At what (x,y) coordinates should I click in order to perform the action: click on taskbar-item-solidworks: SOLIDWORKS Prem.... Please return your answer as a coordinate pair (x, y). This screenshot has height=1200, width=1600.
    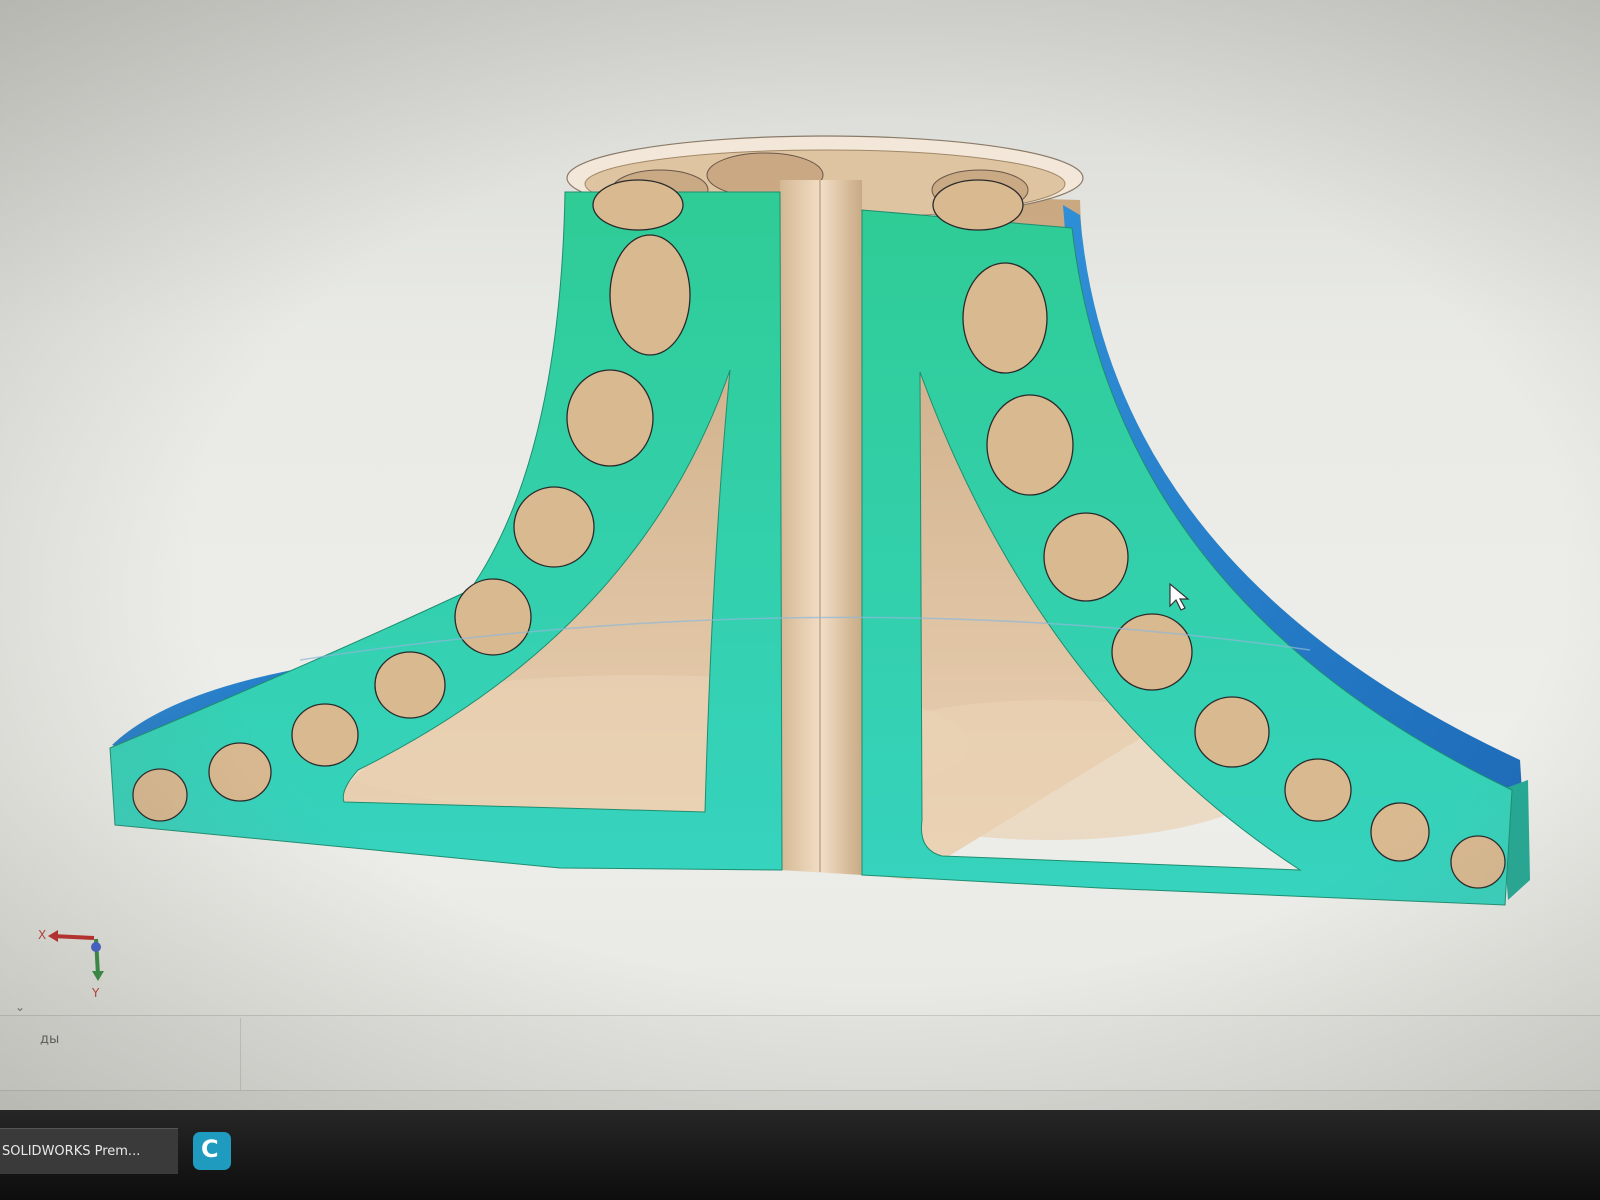
    Looking at the image, I should click on (89, 1151).